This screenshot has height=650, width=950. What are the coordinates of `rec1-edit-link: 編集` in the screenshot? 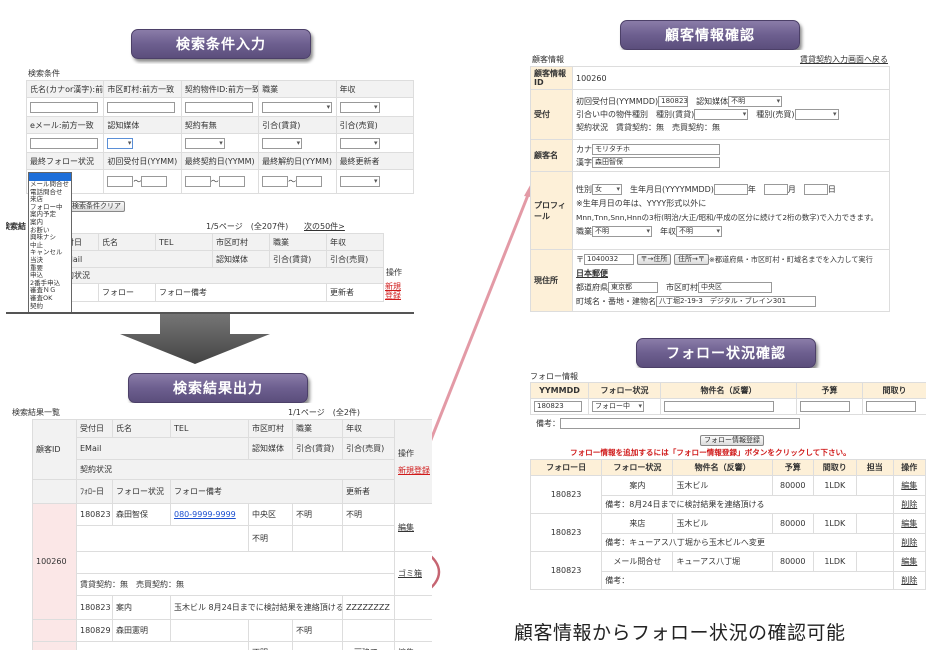 It's located at (406, 527).